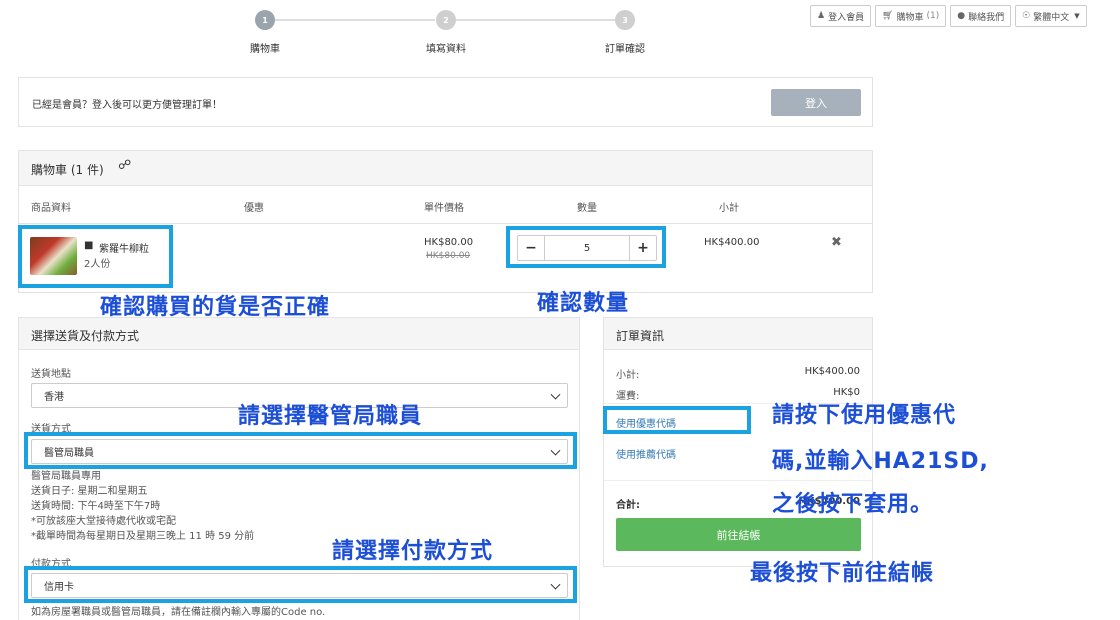  Describe the element at coordinates (821, 16) in the screenshot. I see `user-icon: ♟` at that location.